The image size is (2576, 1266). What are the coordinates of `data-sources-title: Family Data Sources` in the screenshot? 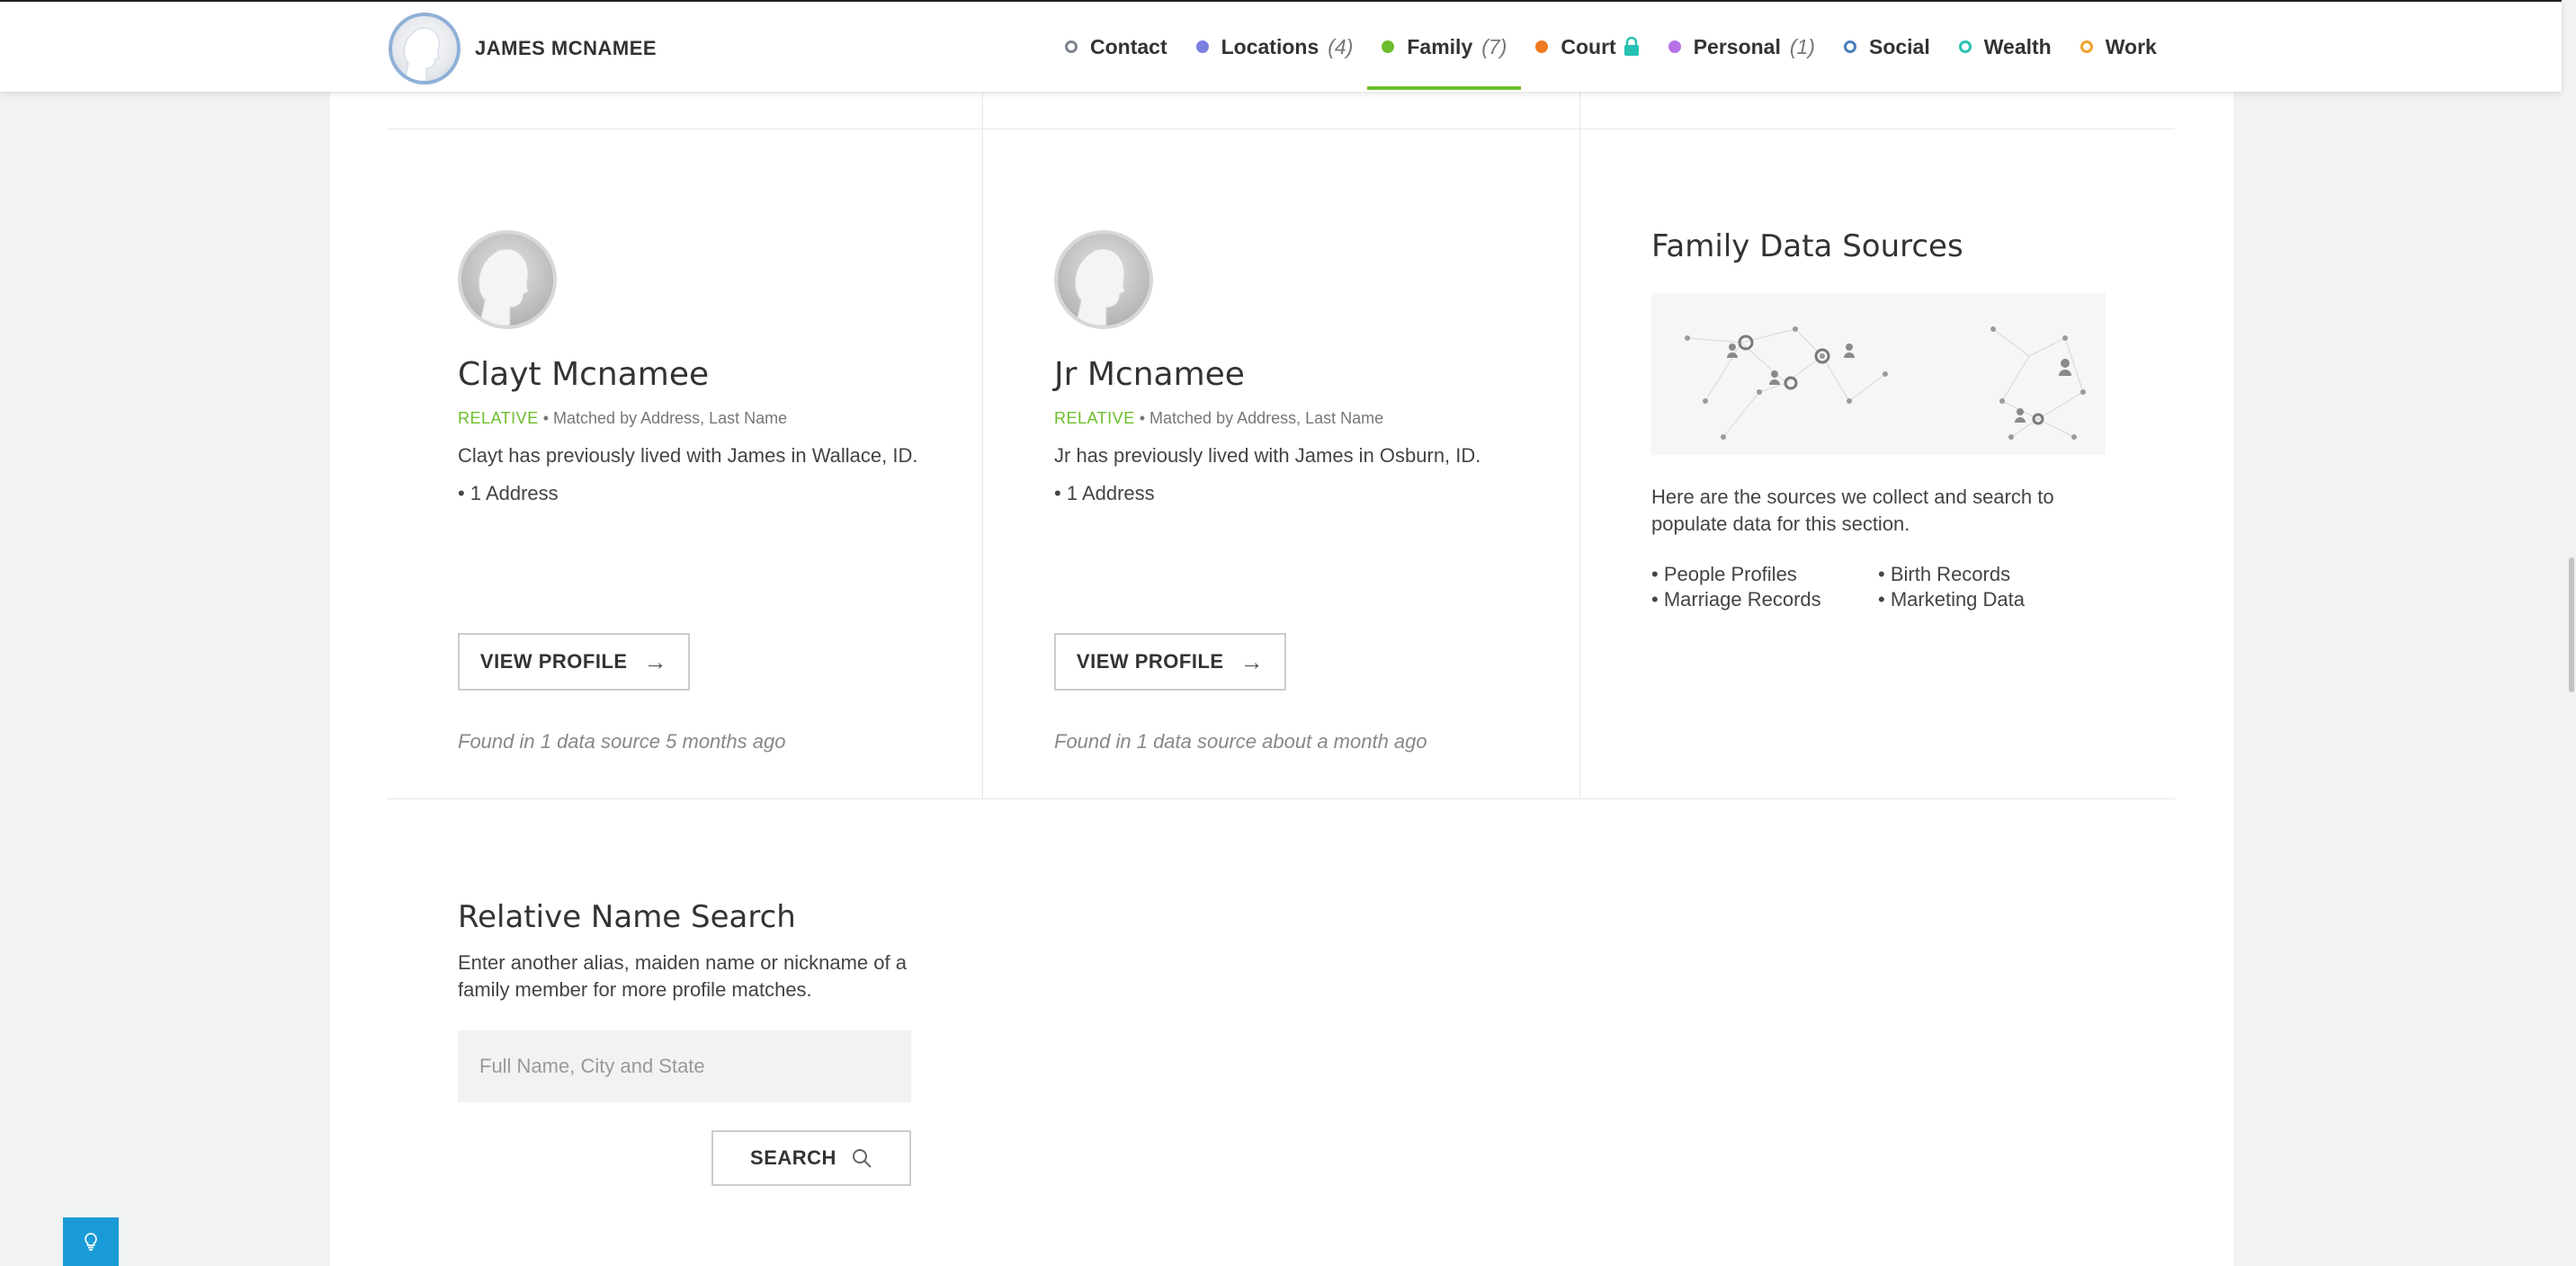 It's located at (1807, 246).